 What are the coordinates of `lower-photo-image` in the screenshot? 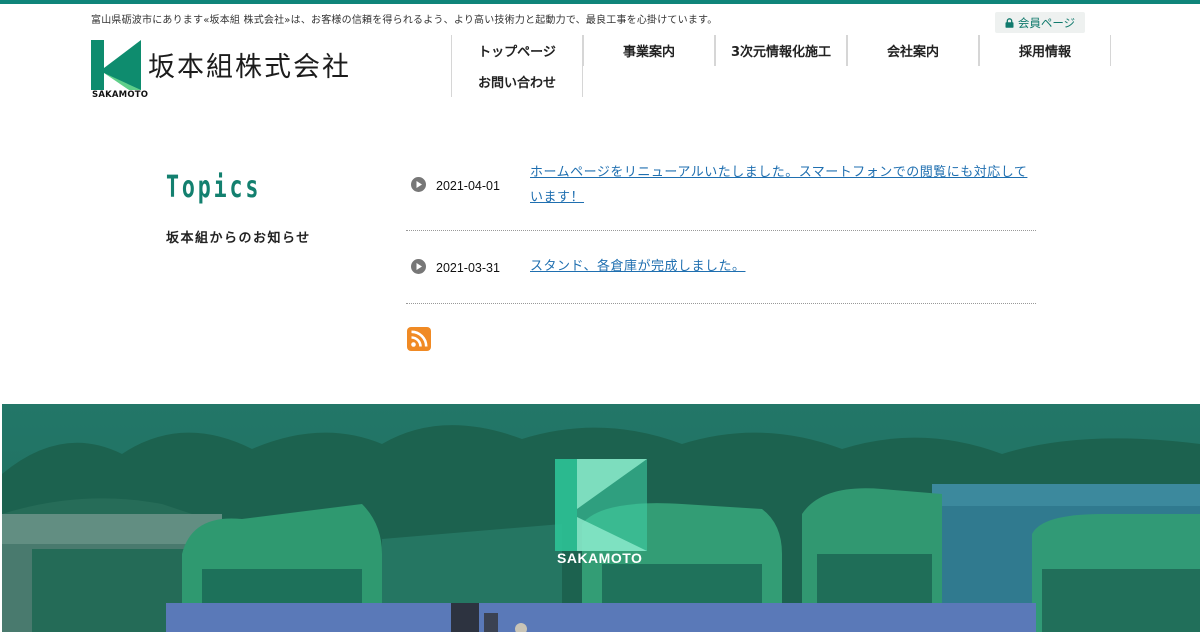 It's located at (601, 617).